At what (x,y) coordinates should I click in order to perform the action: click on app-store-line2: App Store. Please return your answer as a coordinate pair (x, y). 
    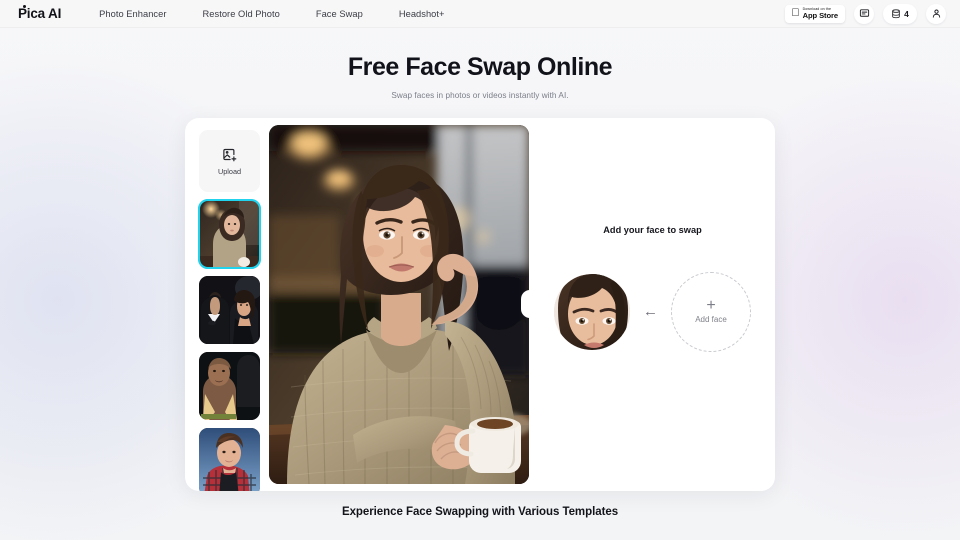
    Looking at the image, I should click on (820, 15).